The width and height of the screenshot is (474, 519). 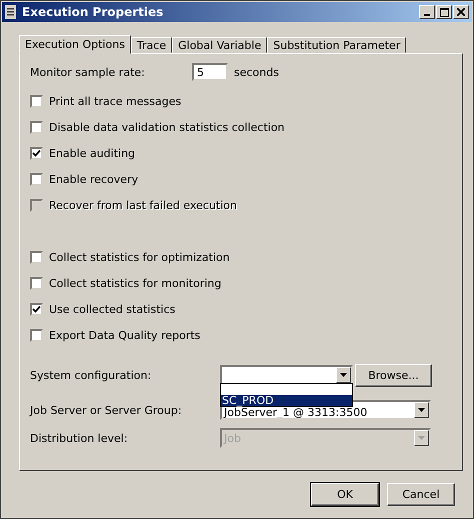 I want to click on sample-rate-field: 5, so click(x=210, y=72).